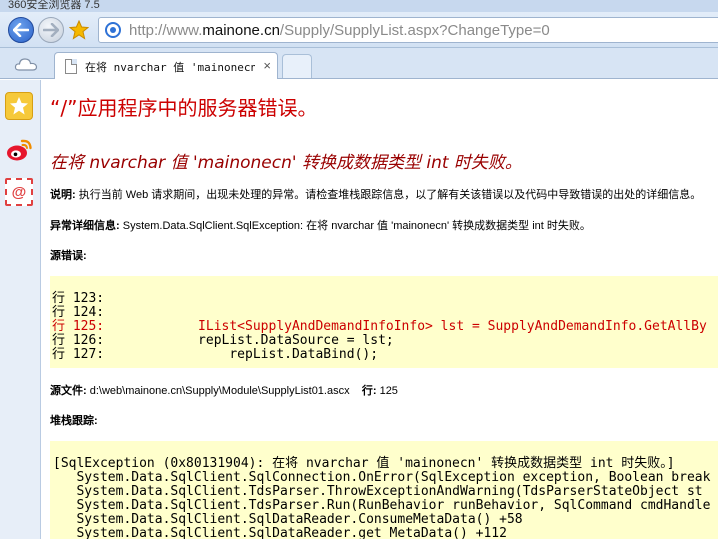  I want to click on arrow-left-icon, so click(21, 30).